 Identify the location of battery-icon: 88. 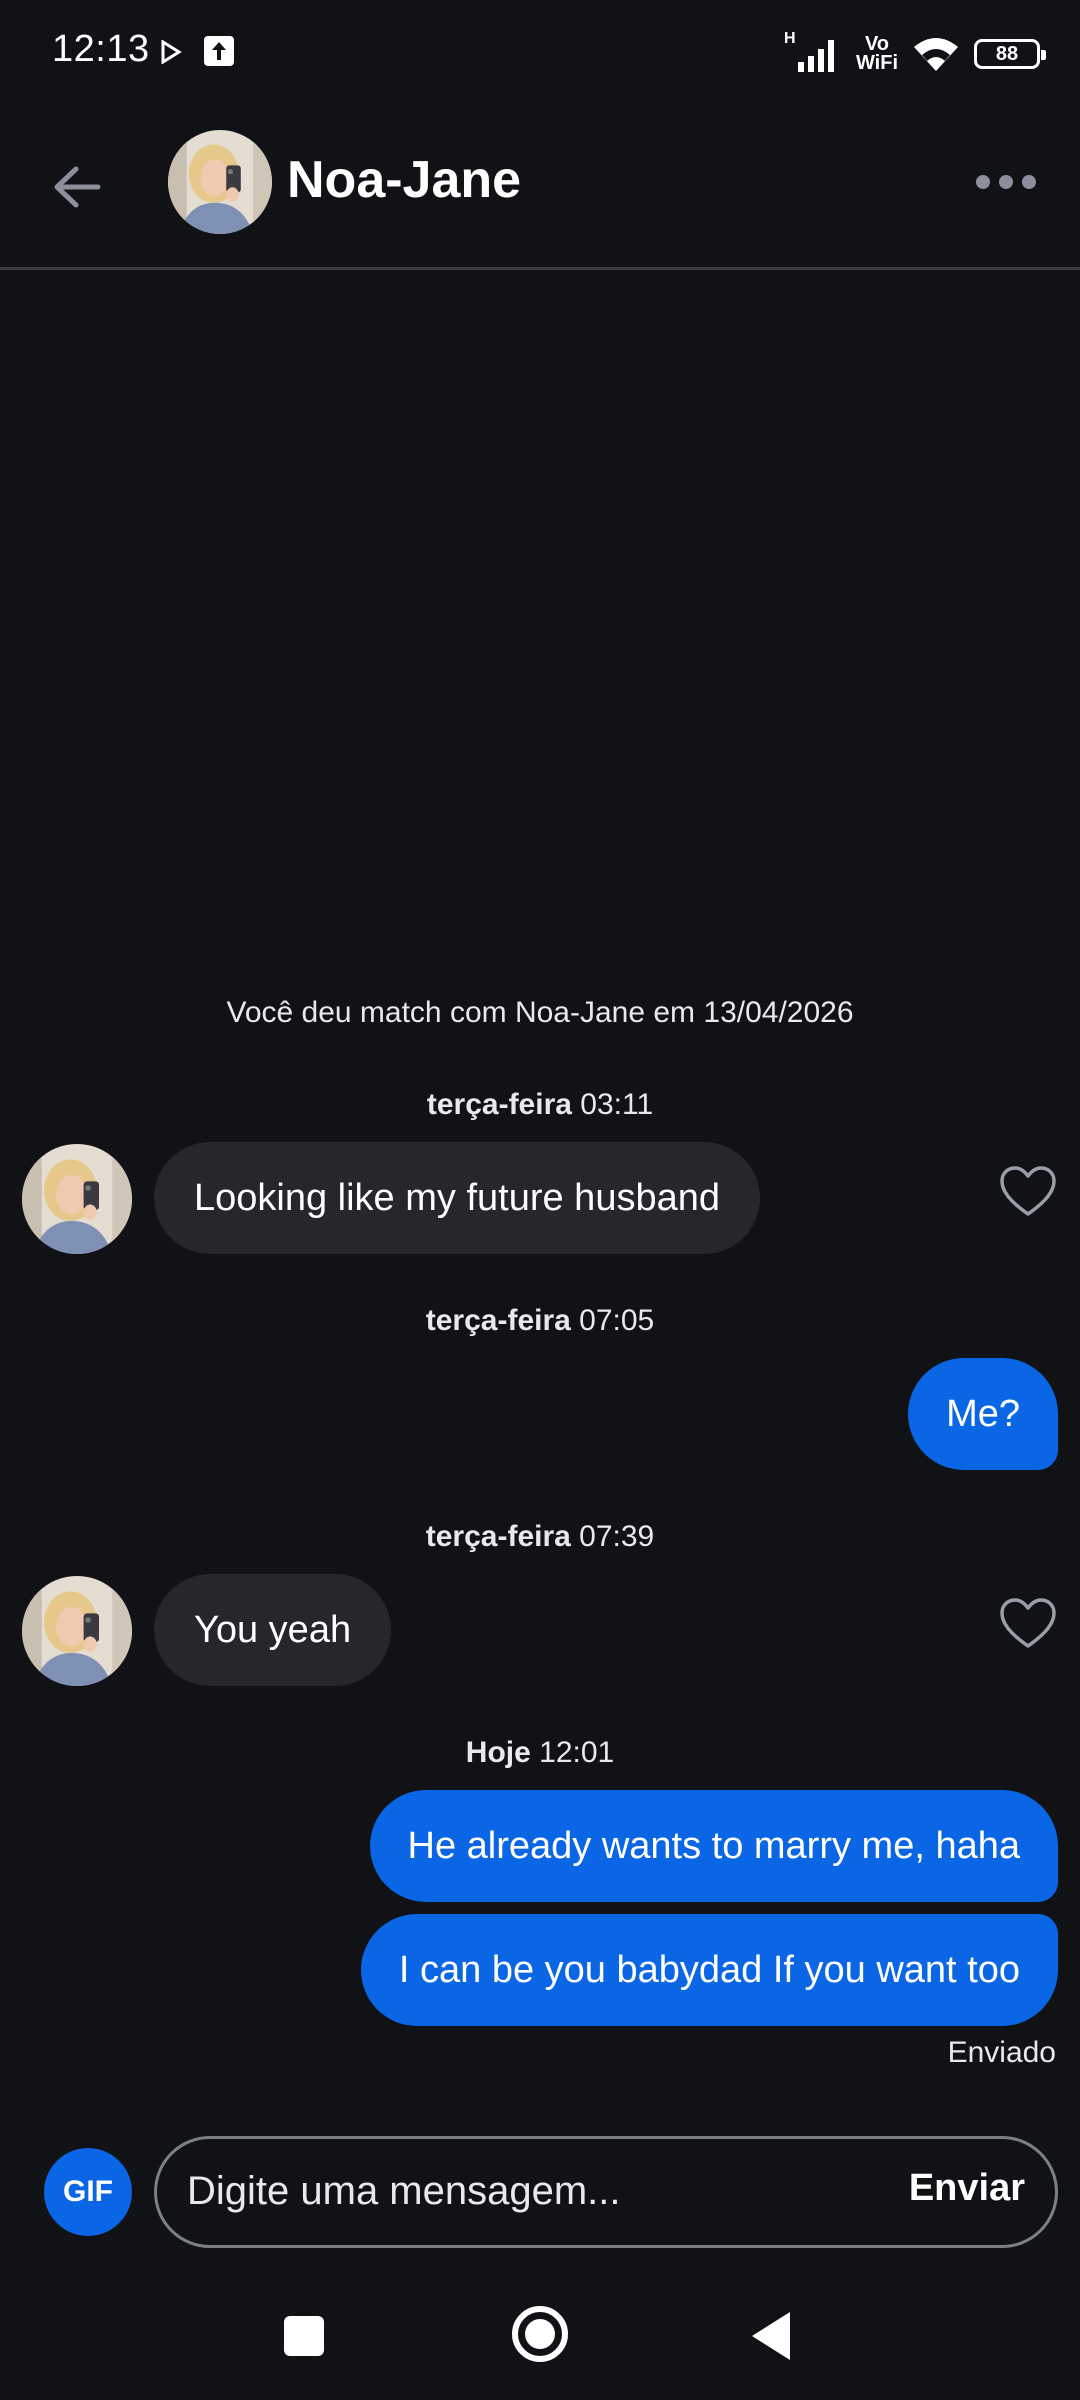
(1010, 54).